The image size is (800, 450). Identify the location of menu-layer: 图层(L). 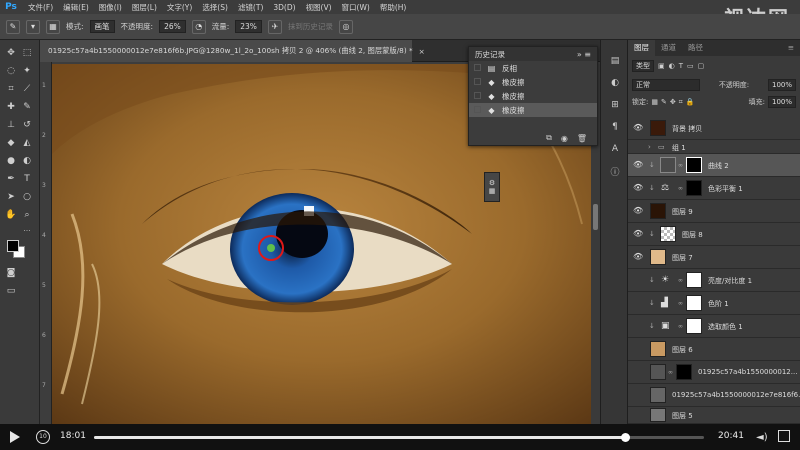
(144, 7).